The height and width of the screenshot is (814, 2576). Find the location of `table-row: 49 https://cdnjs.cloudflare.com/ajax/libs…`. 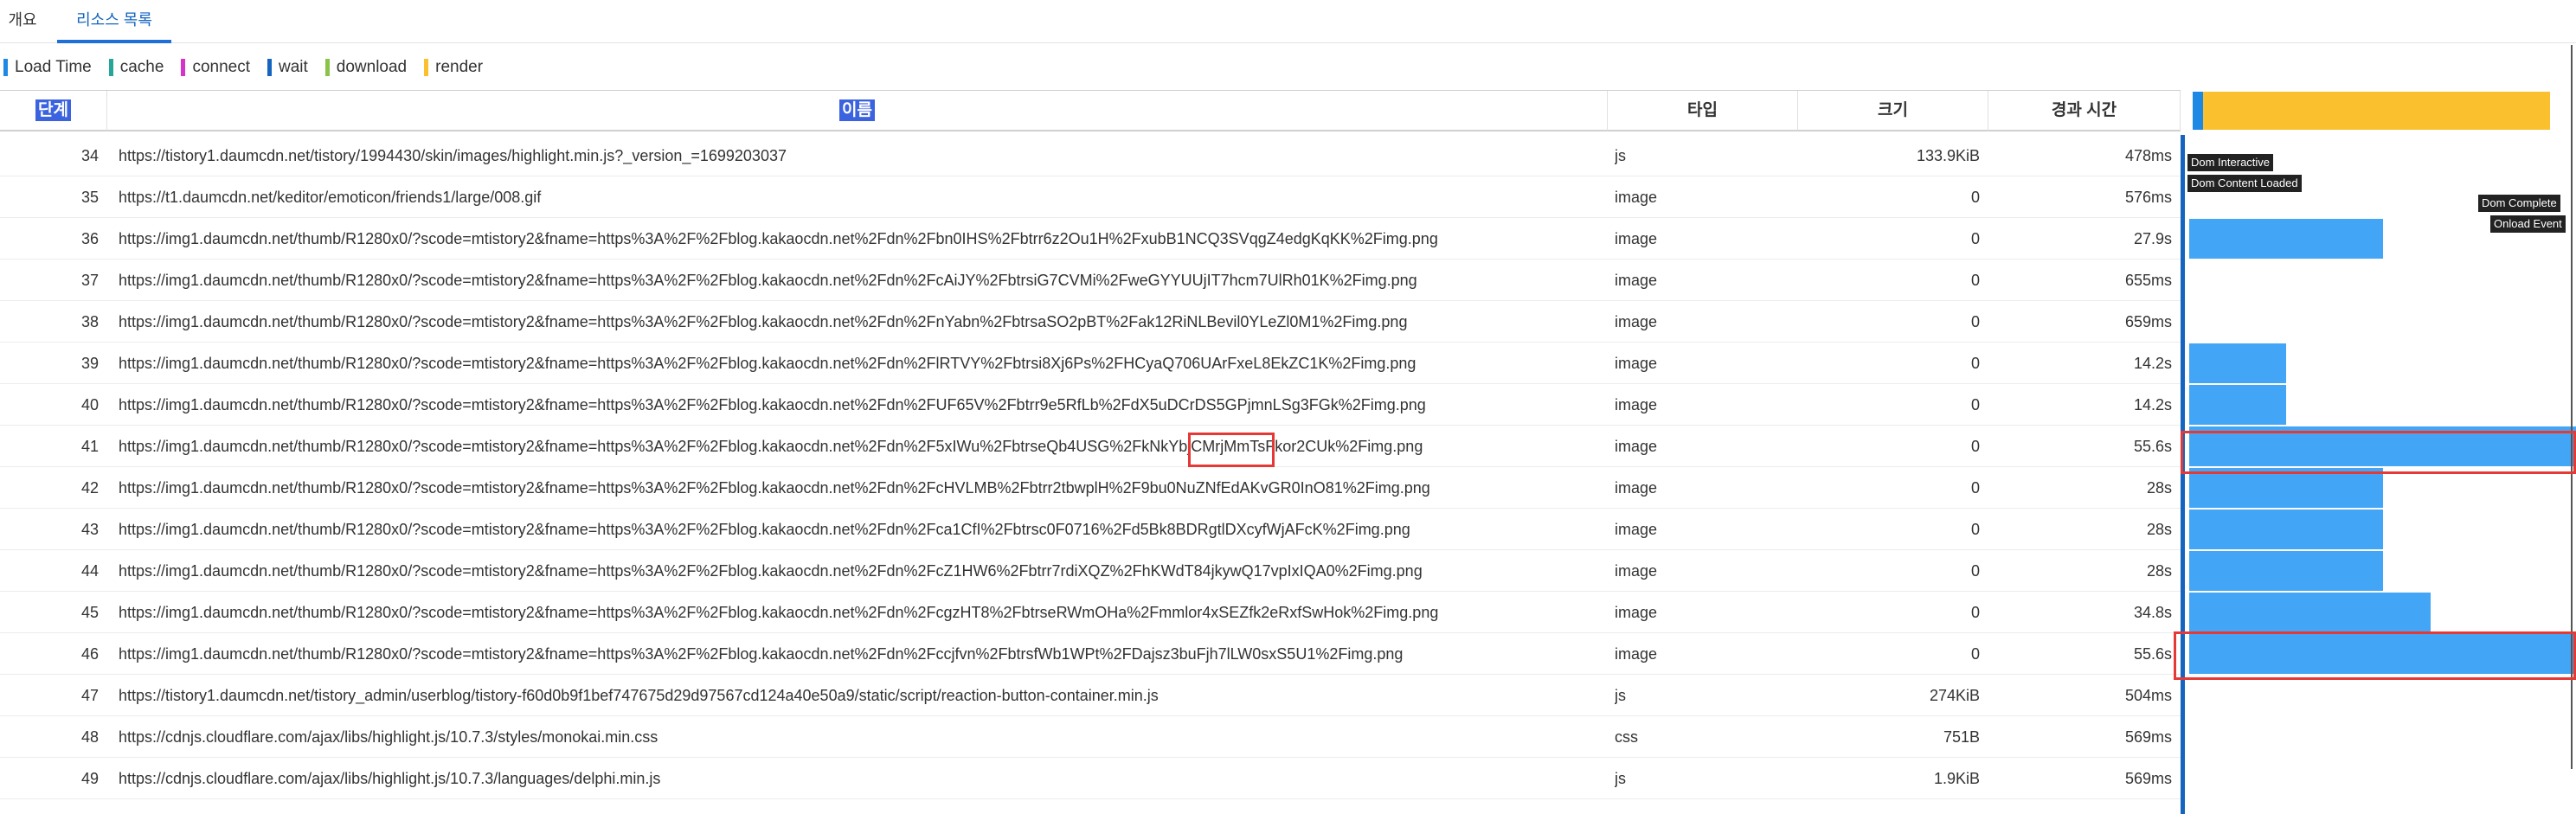

table-row: 49 https://cdnjs.cloudflare.com/ajax/libs… is located at coordinates (1090, 779).